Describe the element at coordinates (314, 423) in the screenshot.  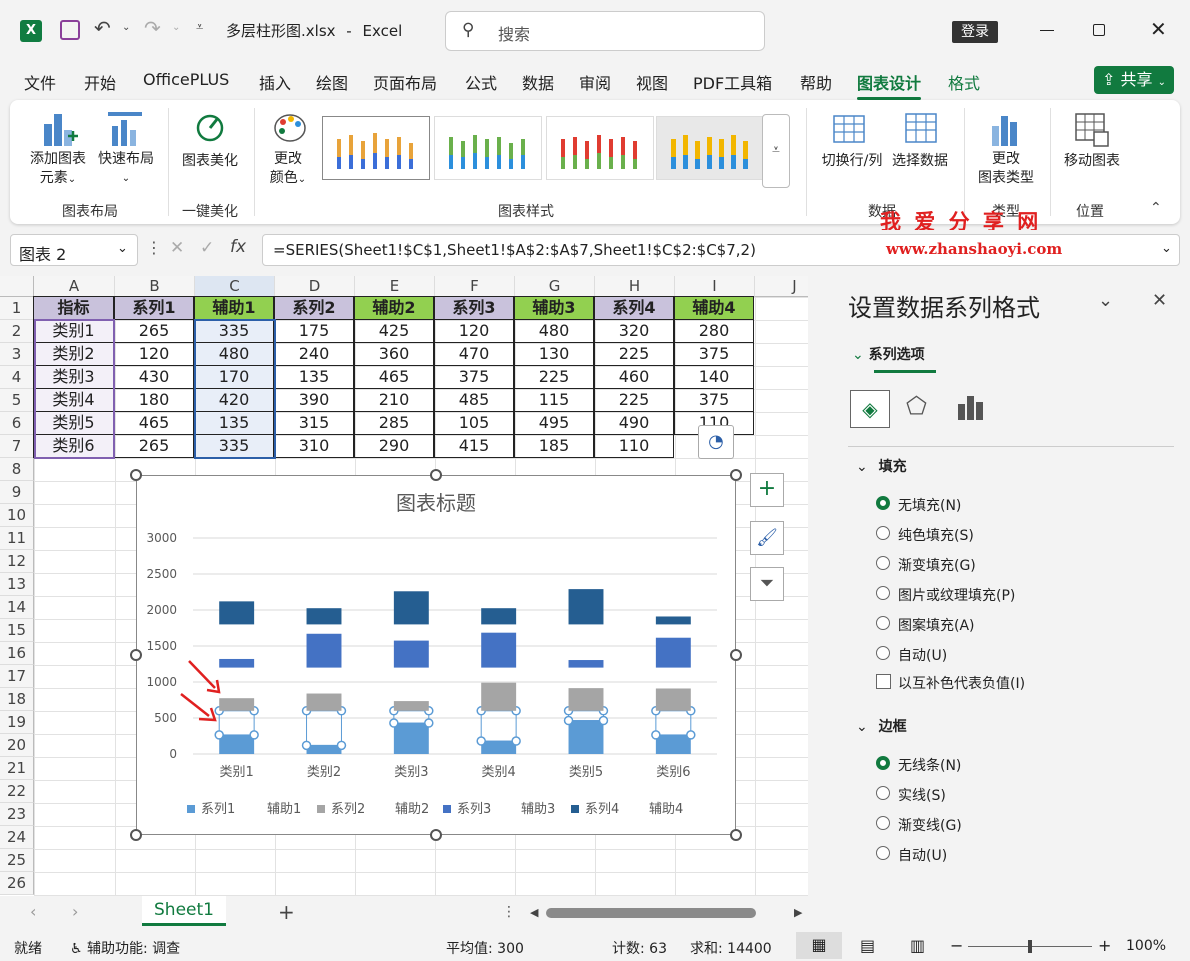
I see `table-cell: 315` at that location.